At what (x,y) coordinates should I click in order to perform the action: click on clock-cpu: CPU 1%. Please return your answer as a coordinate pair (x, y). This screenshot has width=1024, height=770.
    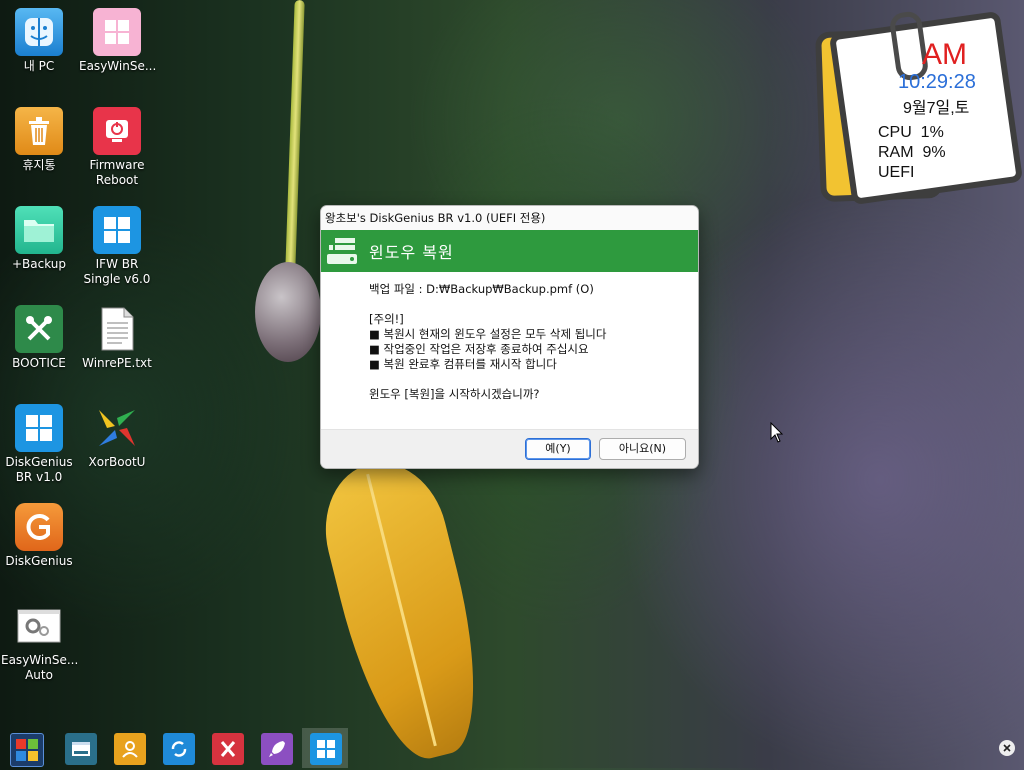
    Looking at the image, I should click on (911, 132).